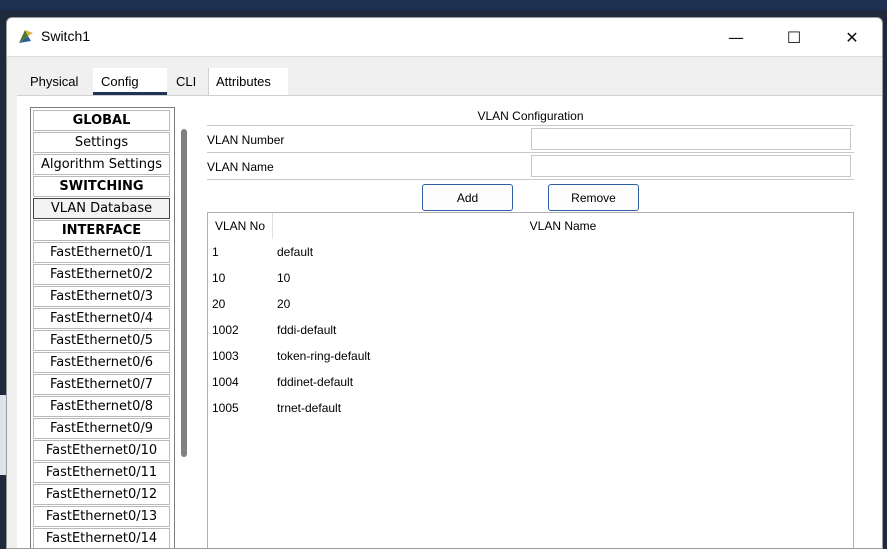  What do you see at coordinates (309, 408) in the screenshot?
I see `vlan-name-cell: trnet-default` at bounding box center [309, 408].